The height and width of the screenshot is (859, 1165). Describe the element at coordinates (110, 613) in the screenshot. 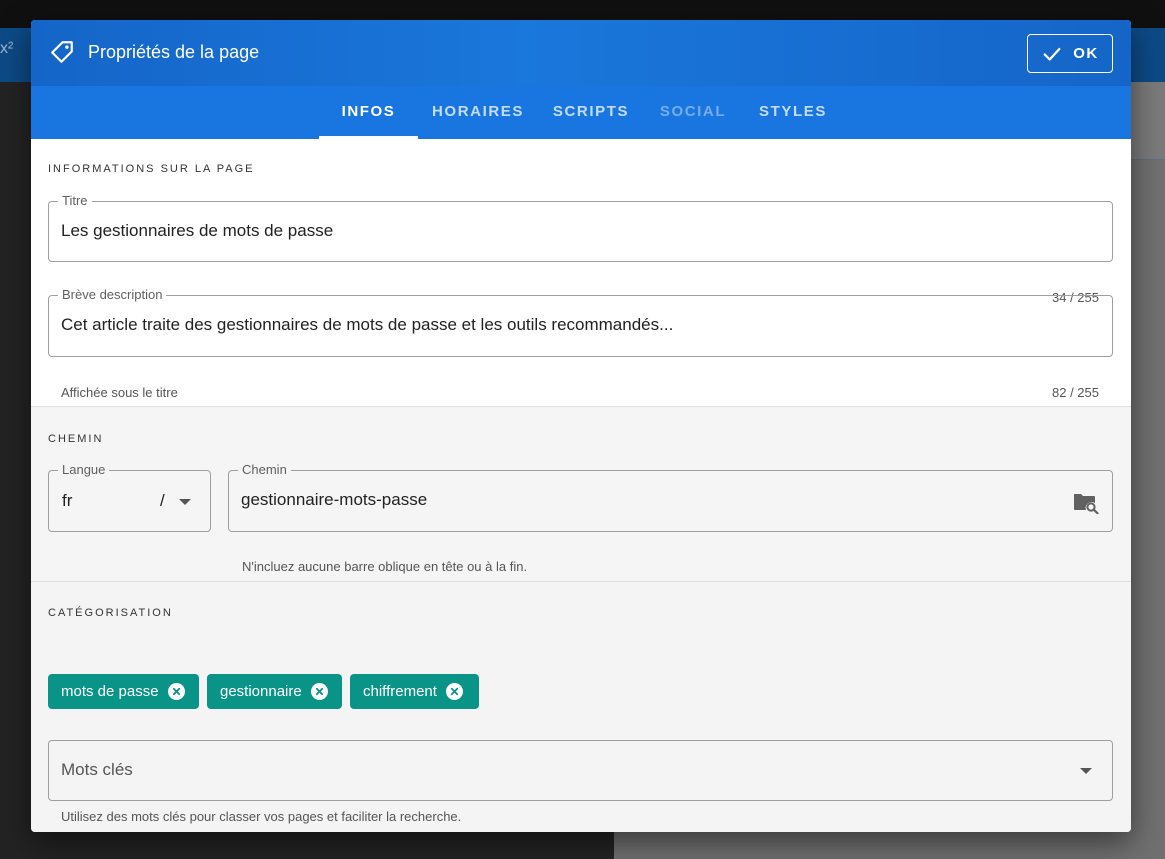

I see `categorization-section-label: CATÉGORISATION` at that location.